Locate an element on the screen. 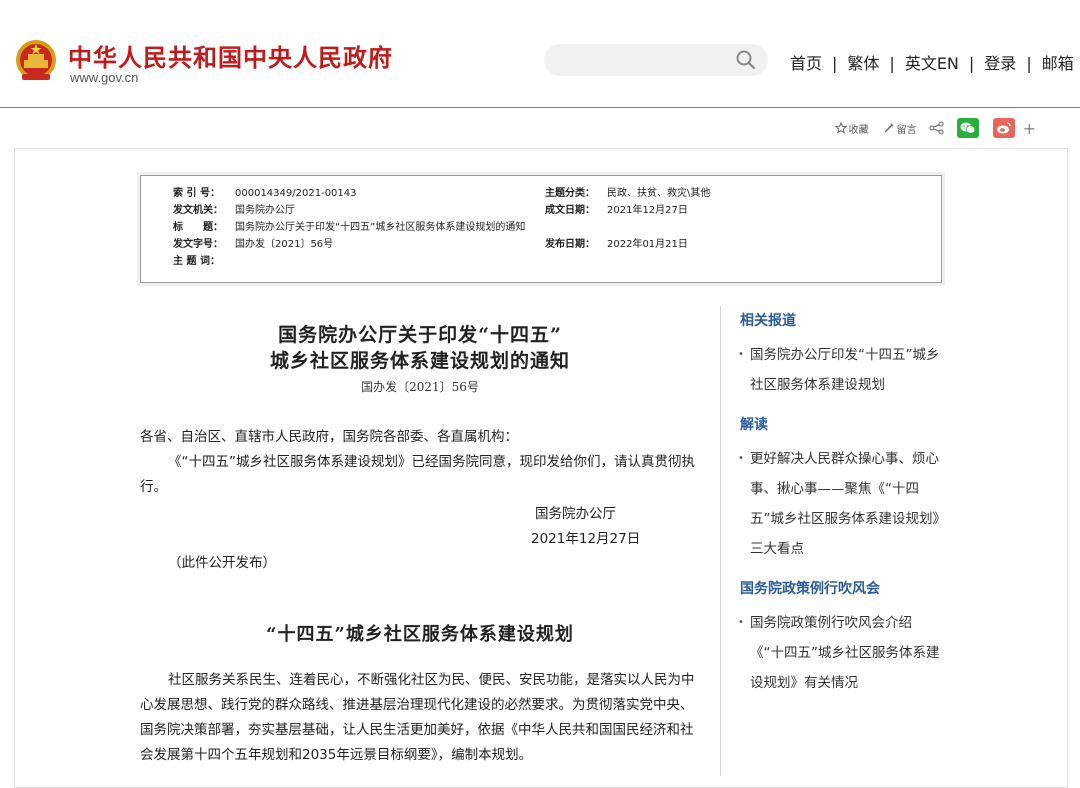 Image resolution: width=1080 pixels, height=788 pixels. article-date: 2021年12月27日 is located at coordinates (586, 539).